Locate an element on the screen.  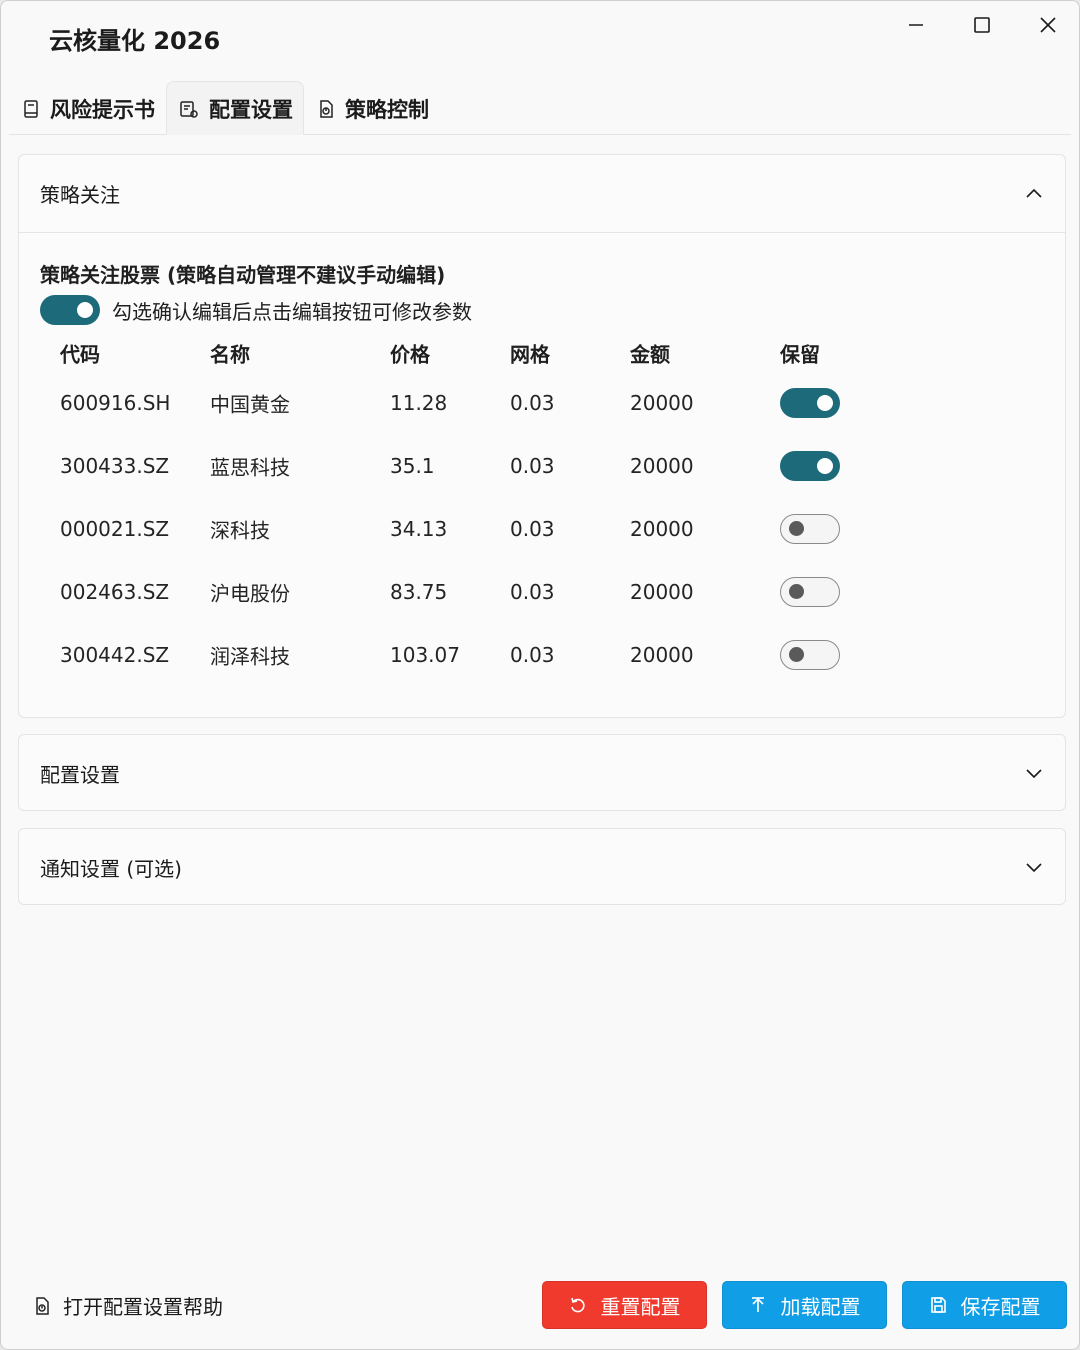
close-button is located at coordinates (1048, 25).